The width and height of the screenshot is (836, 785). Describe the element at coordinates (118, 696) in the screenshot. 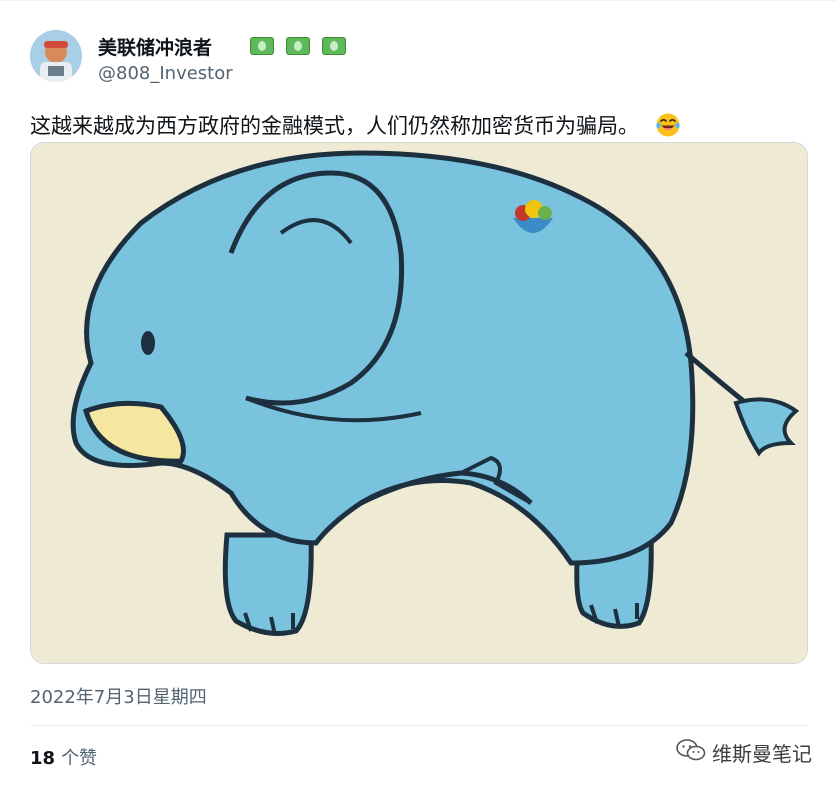

I see `tweet-timestamp: 2022年7月3日星期四` at that location.